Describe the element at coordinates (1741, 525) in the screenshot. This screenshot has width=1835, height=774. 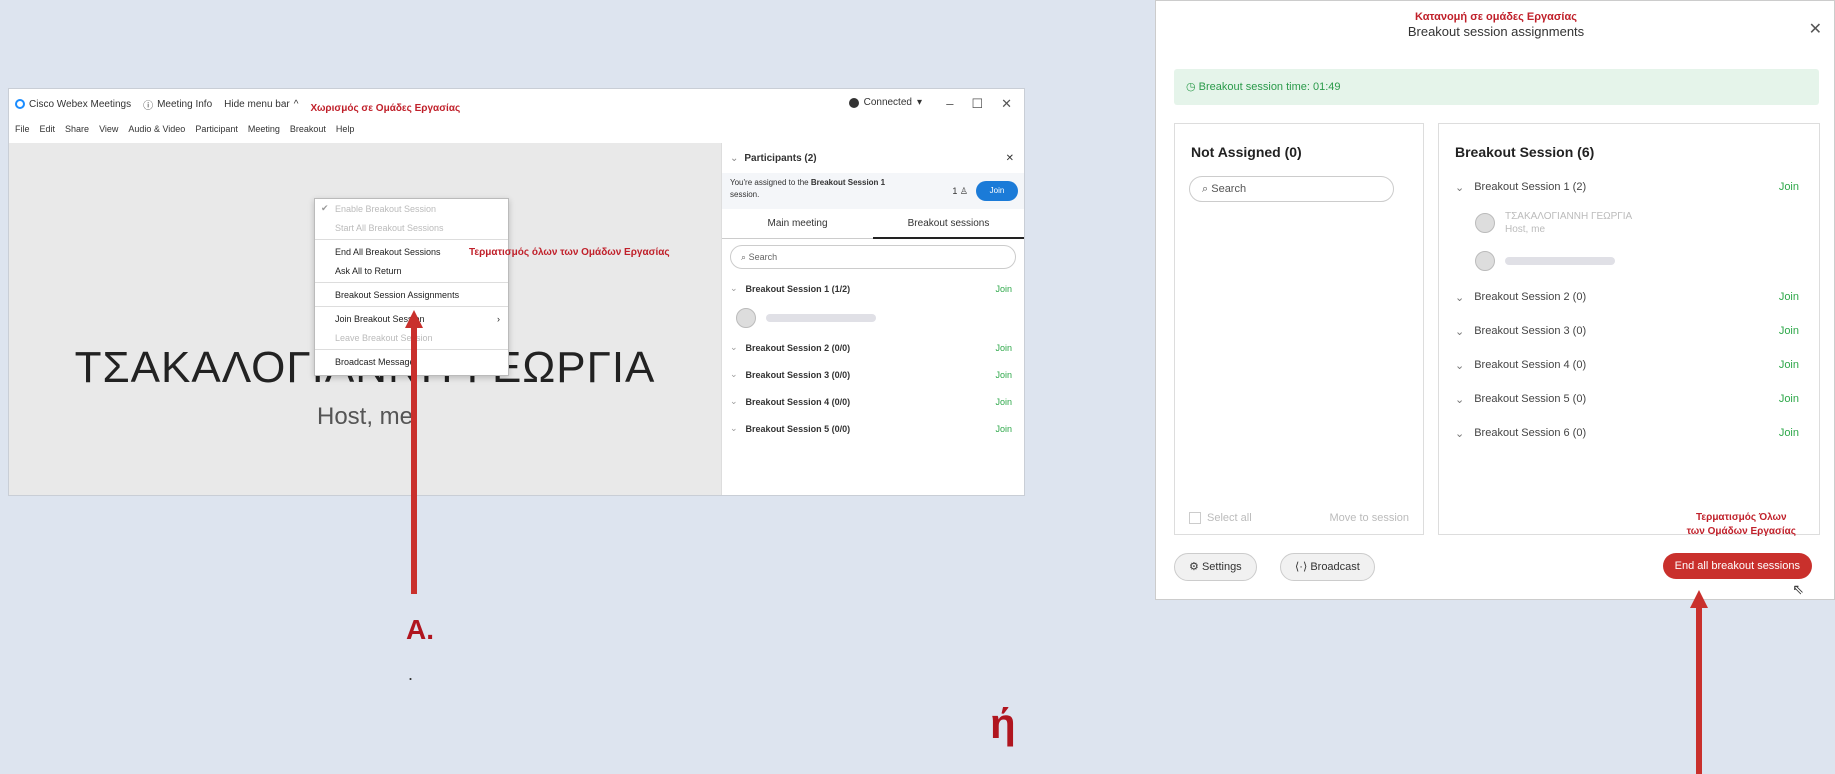
I see `end-all-annotation: Τερματισμός Όλων των Ομάδων Εργασίας` at that location.